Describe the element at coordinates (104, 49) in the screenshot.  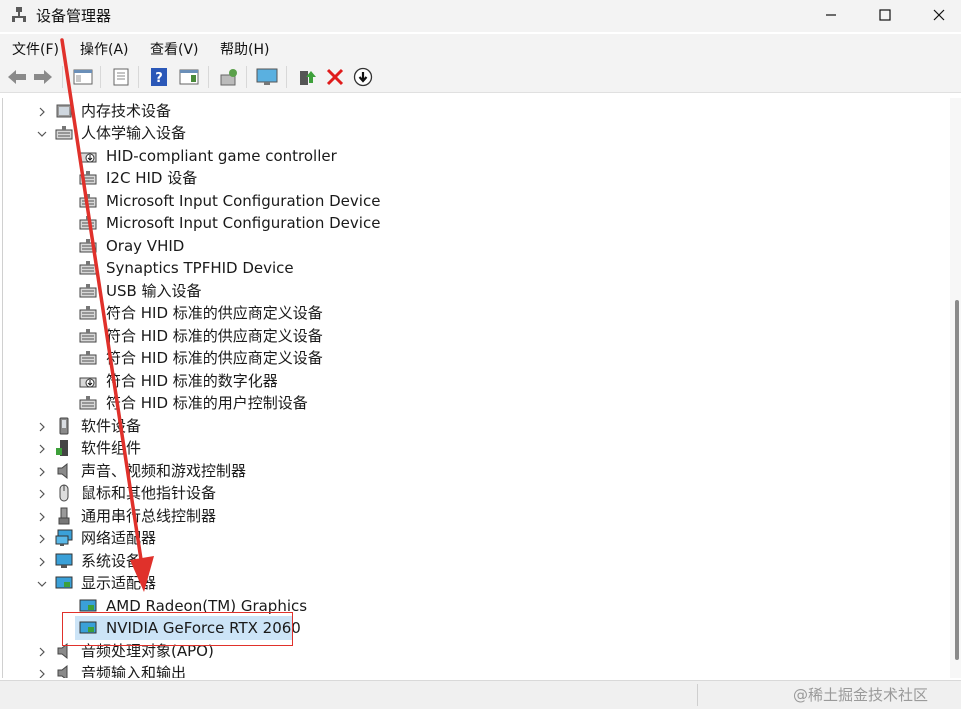
I see `menu-action: 操作(A)` at that location.